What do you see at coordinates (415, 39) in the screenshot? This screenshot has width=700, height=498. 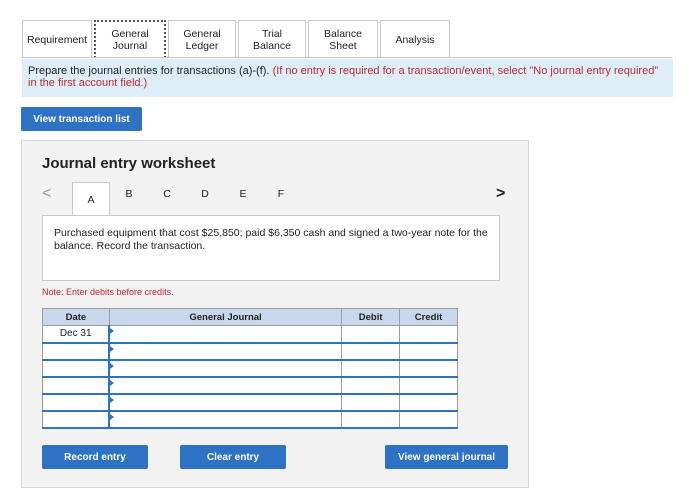 I see `tab-analysis: Analysis` at bounding box center [415, 39].